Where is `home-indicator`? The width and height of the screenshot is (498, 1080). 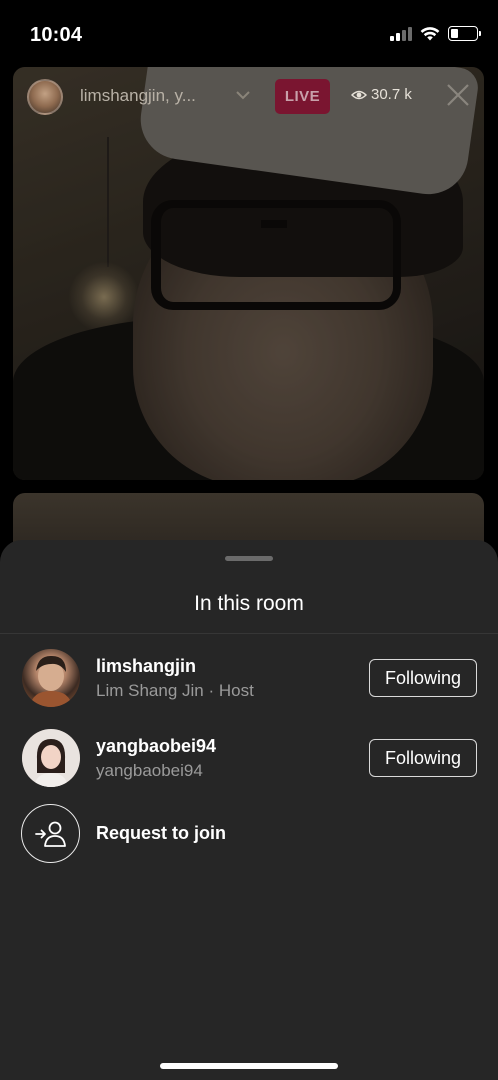 home-indicator is located at coordinates (249, 1066).